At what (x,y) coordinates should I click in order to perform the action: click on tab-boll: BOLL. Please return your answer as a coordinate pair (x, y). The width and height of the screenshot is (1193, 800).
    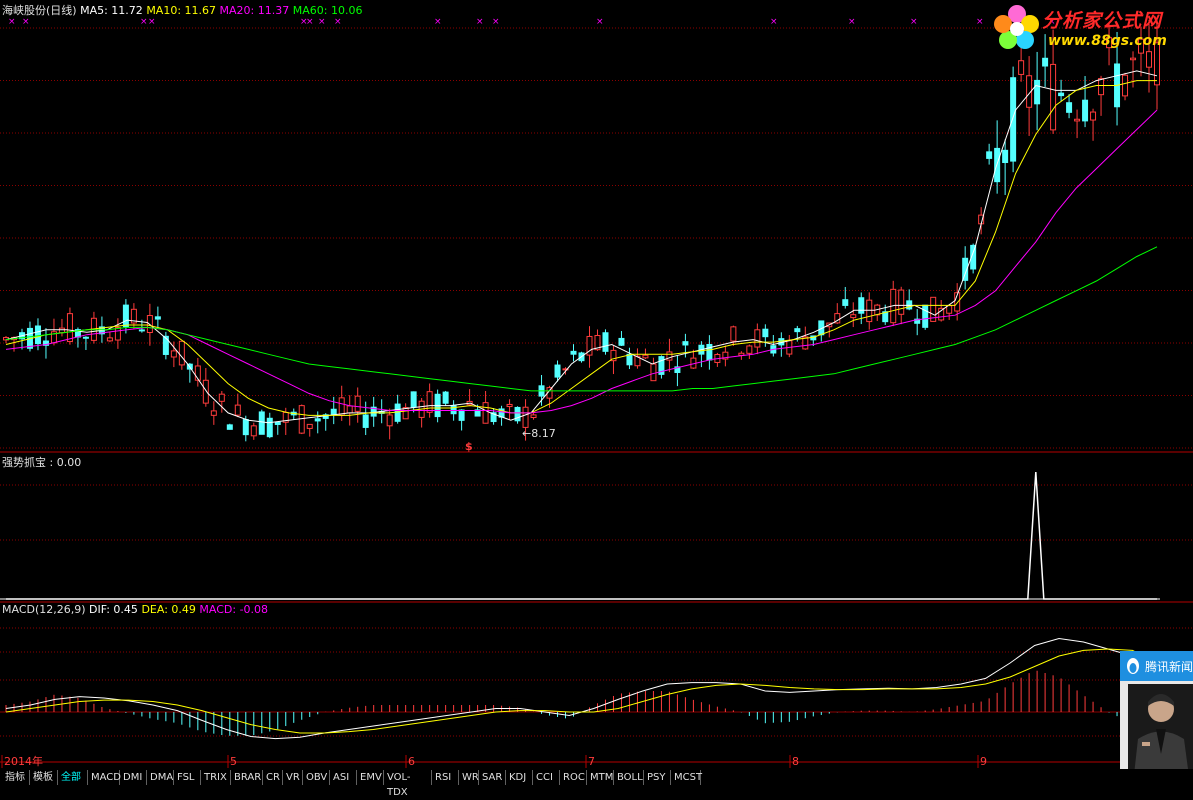
    Looking at the image, I should click on (629, 777).